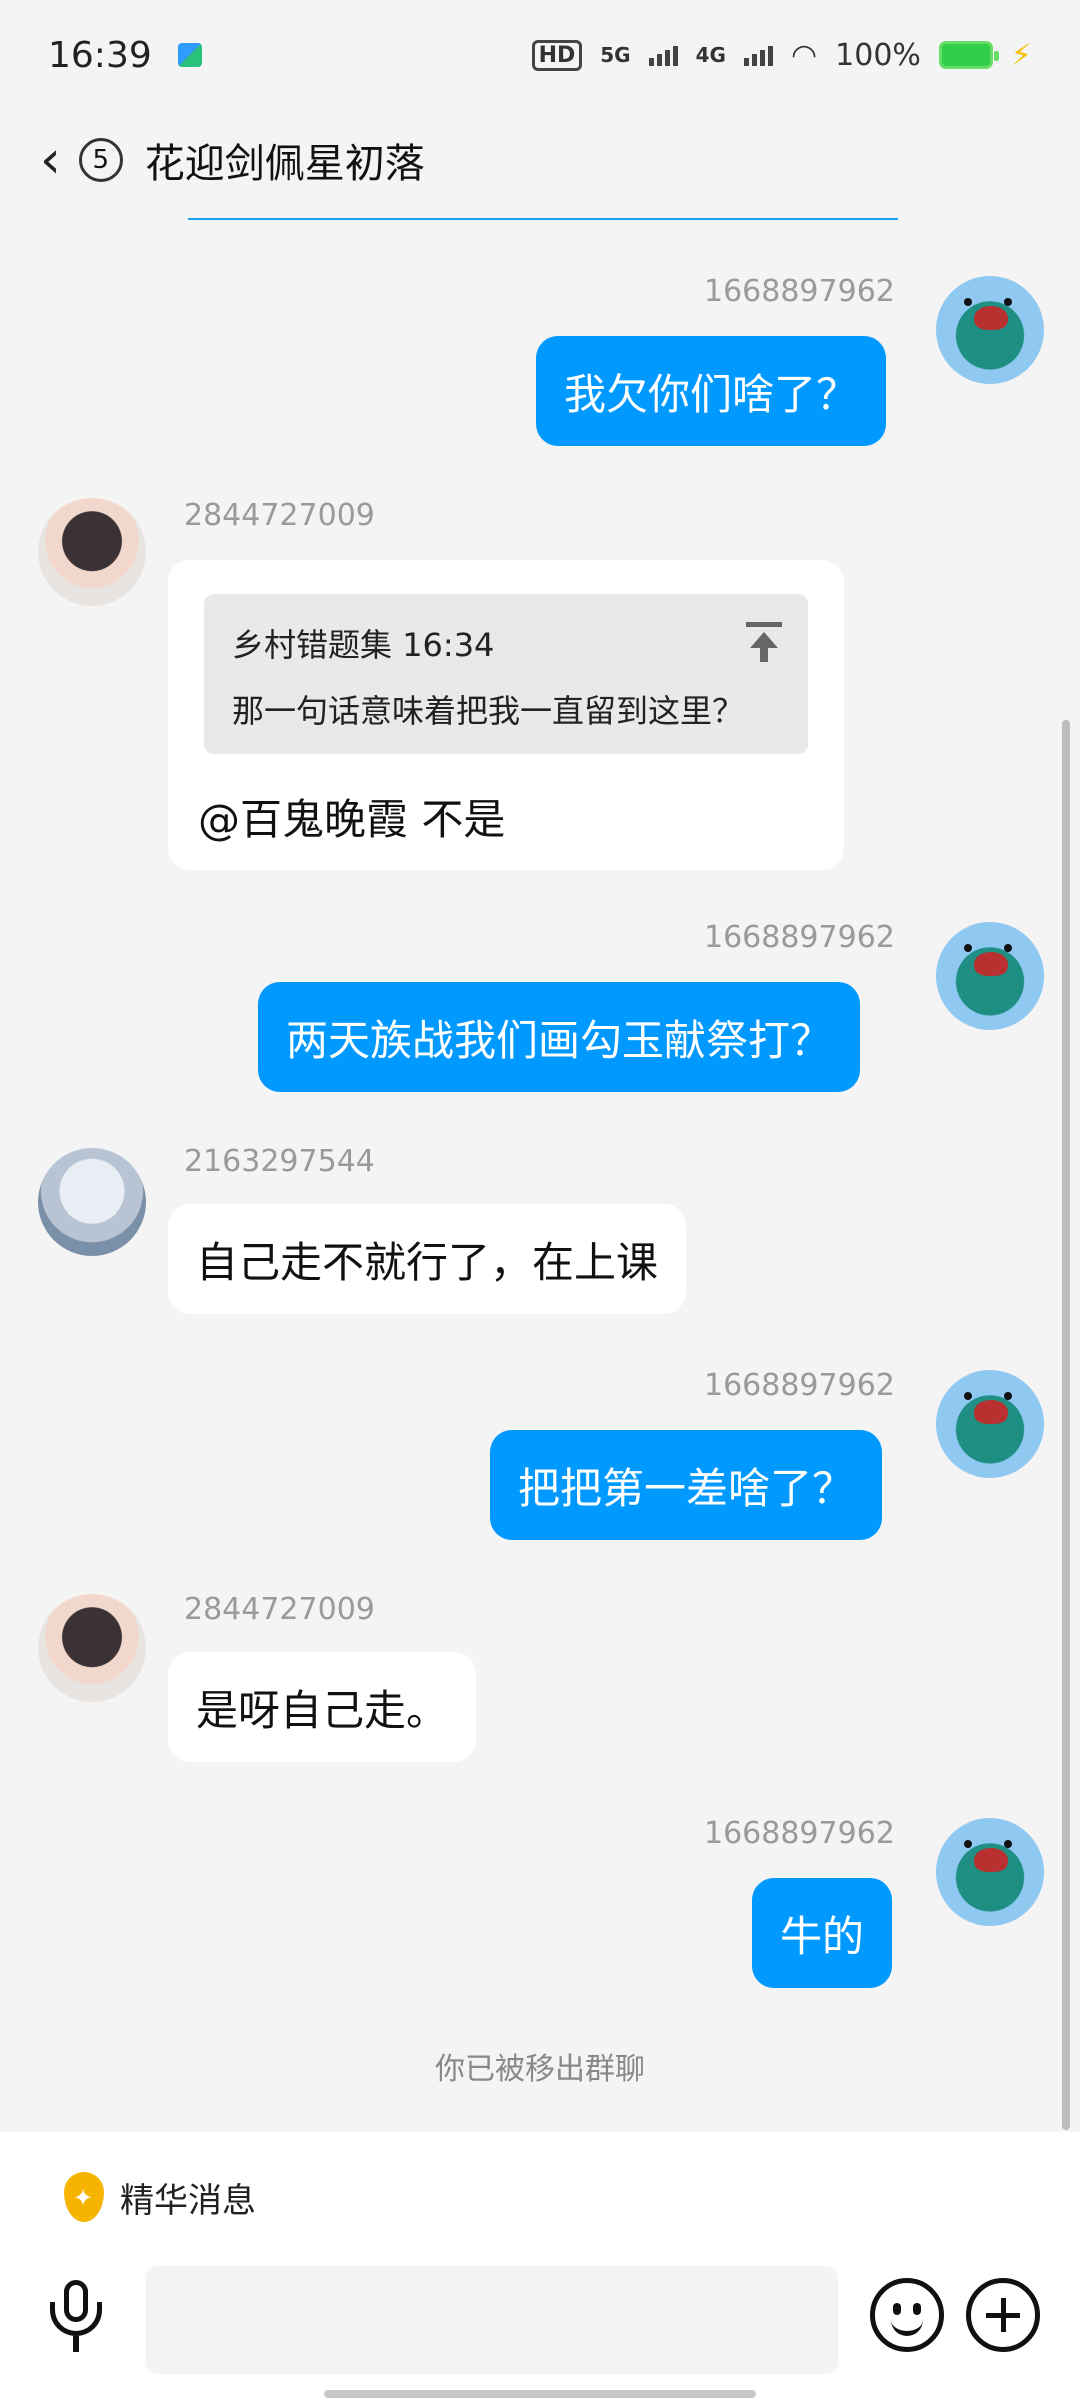  What do you see at coordinates (84, 2197) in the screenshot?
I see `essence-drop-icon` at bounding box center [84, 2197].